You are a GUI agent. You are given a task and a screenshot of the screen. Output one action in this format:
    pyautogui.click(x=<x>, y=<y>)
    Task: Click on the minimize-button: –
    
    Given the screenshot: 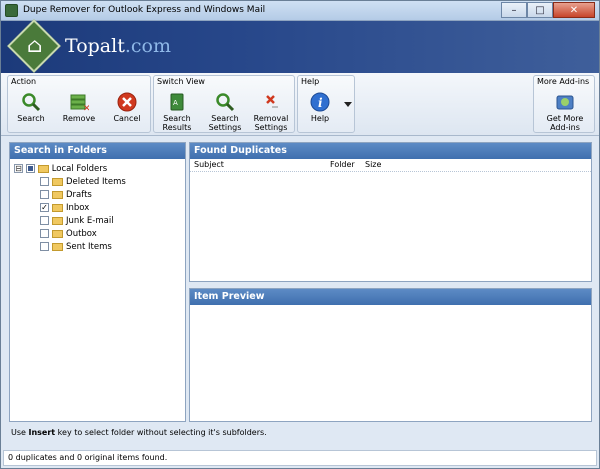 What is the action you would take?
    pyautogui.click(x=514, y=10)
    